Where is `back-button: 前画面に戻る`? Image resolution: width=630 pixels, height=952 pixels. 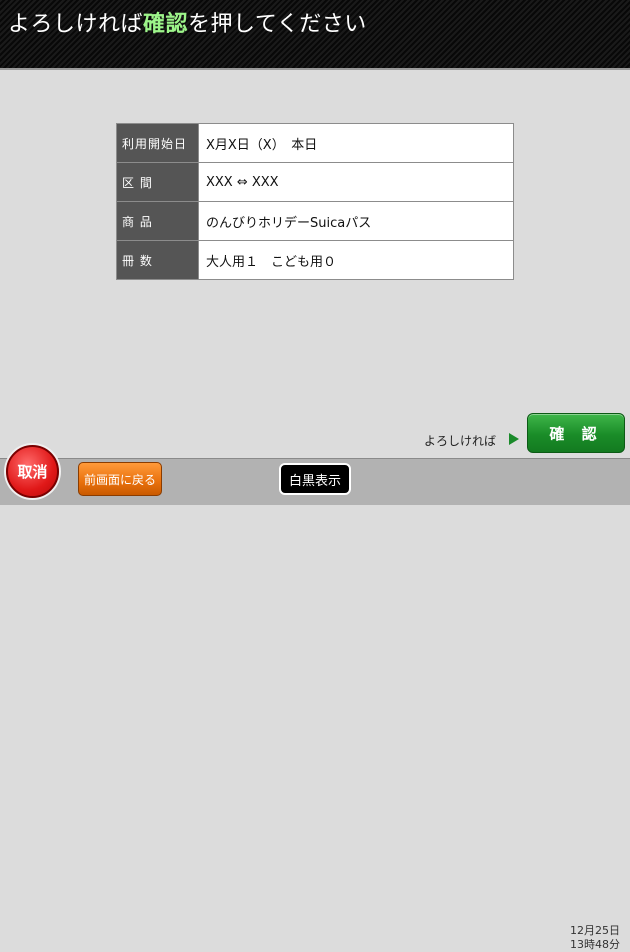 back-button: 前画面に戻る is located at coordinates (120, 479).